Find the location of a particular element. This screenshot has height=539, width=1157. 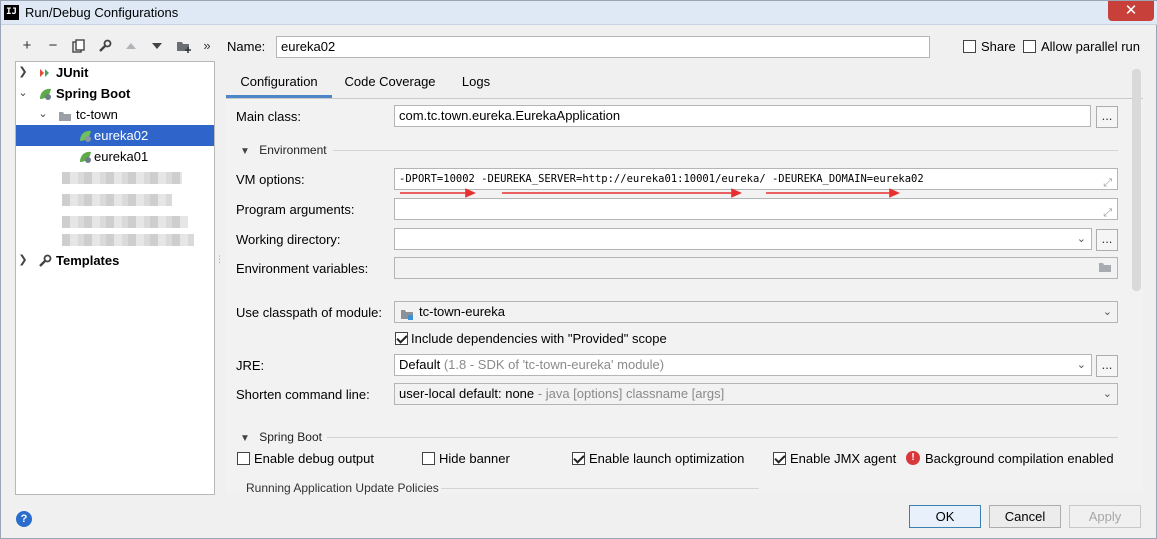

main-class-input: com.tc.town.eureka.EurekaApplication is located at coordinates (742, 116).